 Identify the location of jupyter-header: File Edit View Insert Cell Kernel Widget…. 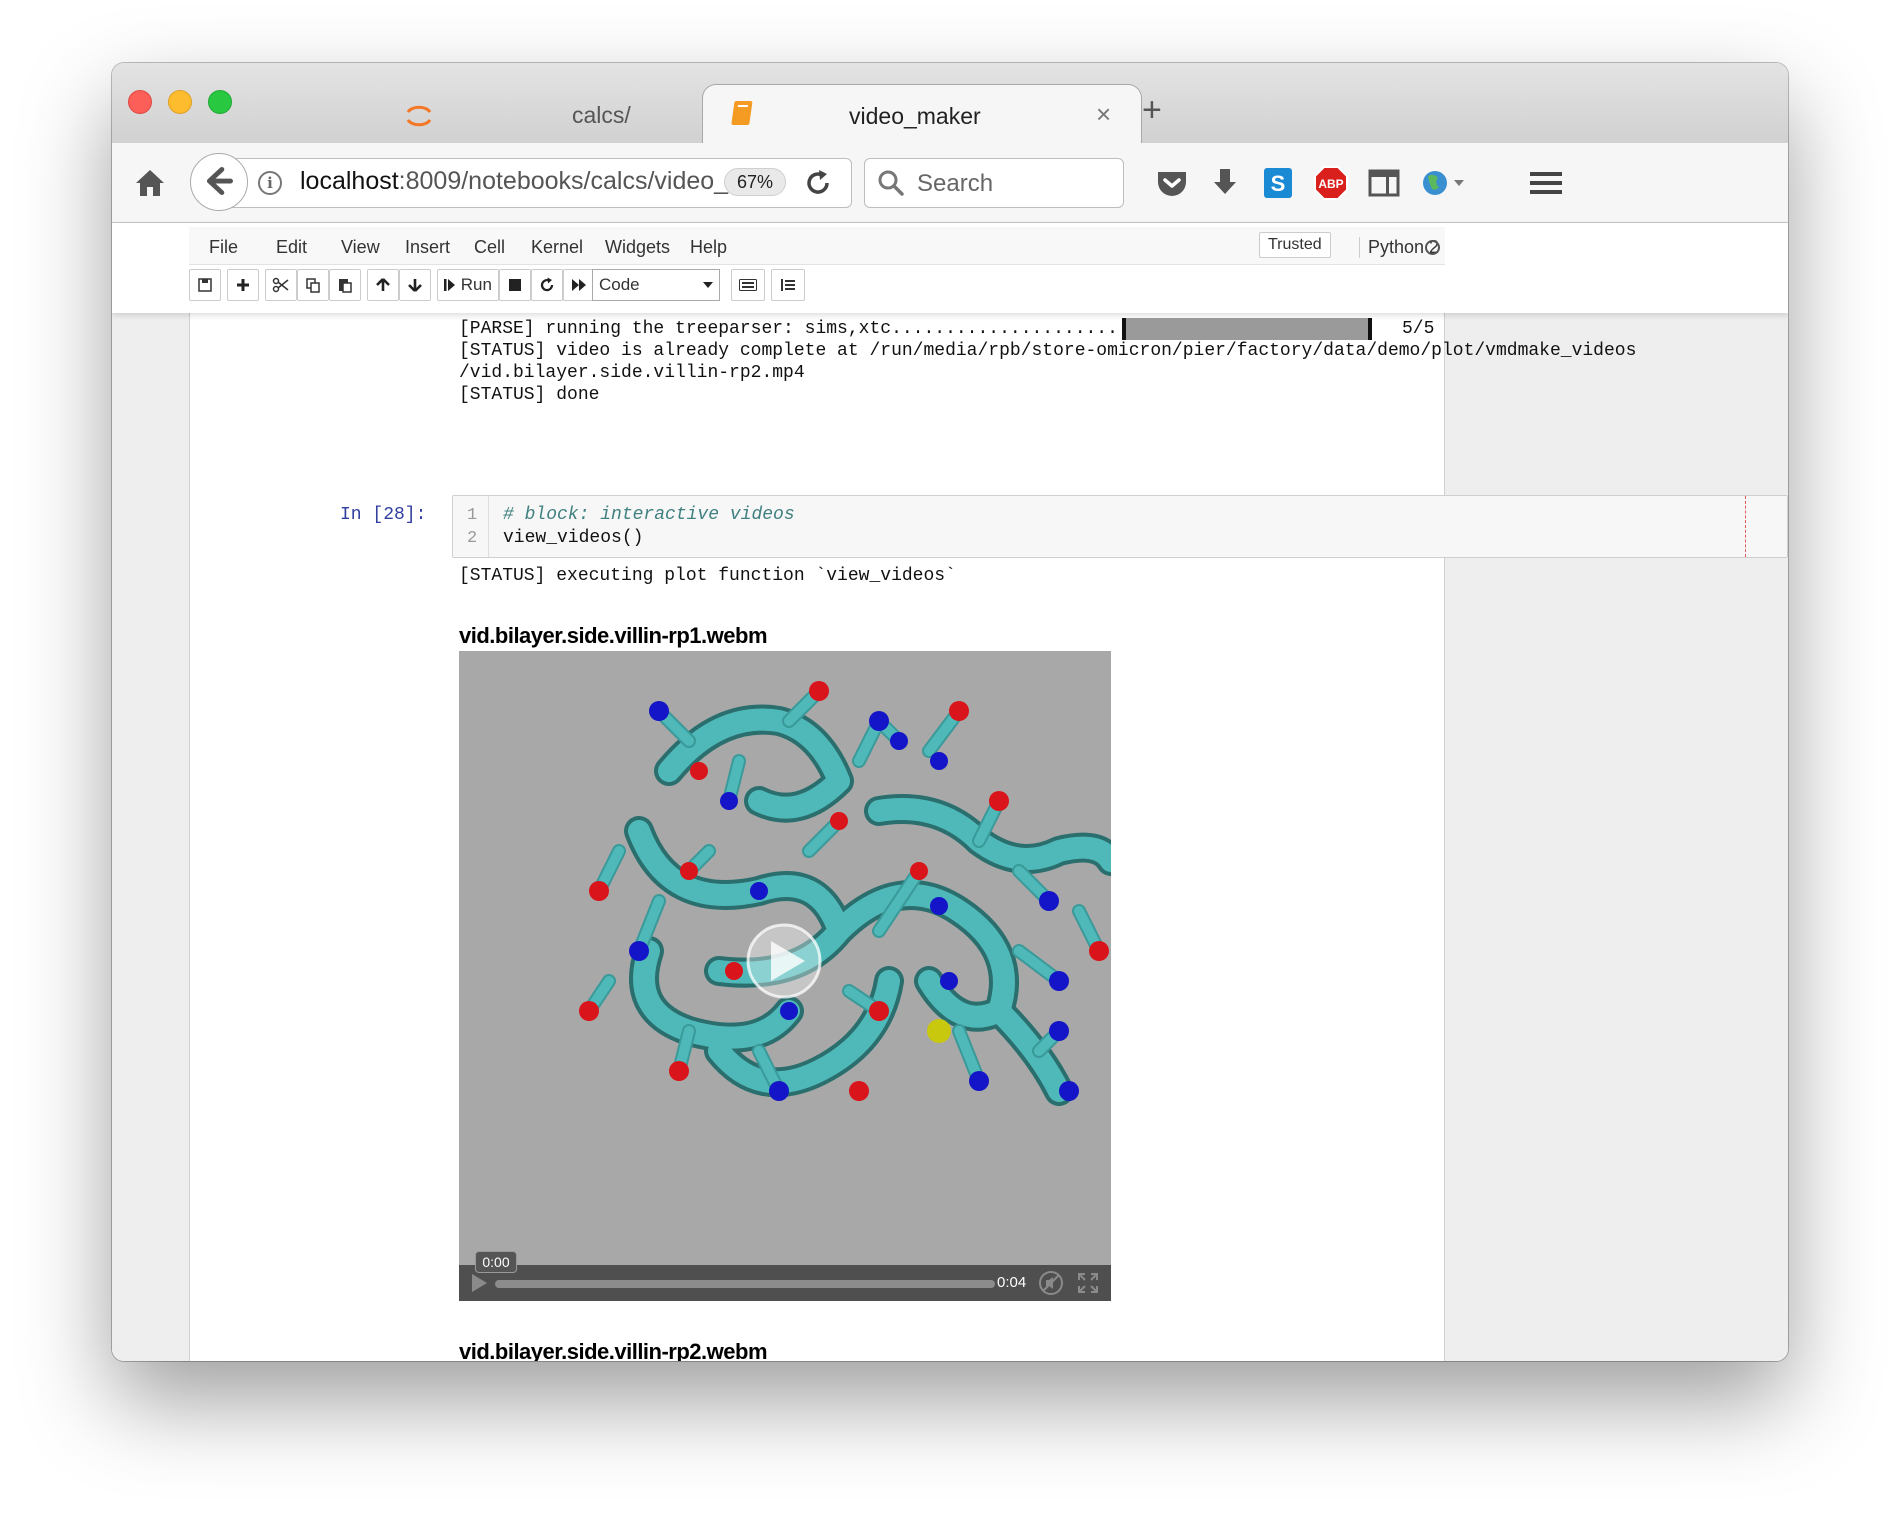
(950, 268).